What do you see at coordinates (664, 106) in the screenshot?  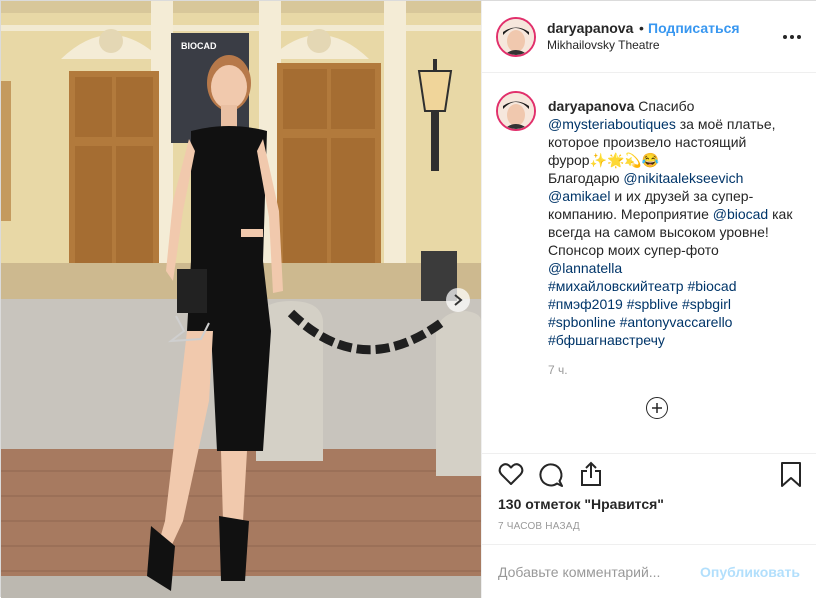 I see `caption-text-part: Спасибо` at bounding box center [664, 106].